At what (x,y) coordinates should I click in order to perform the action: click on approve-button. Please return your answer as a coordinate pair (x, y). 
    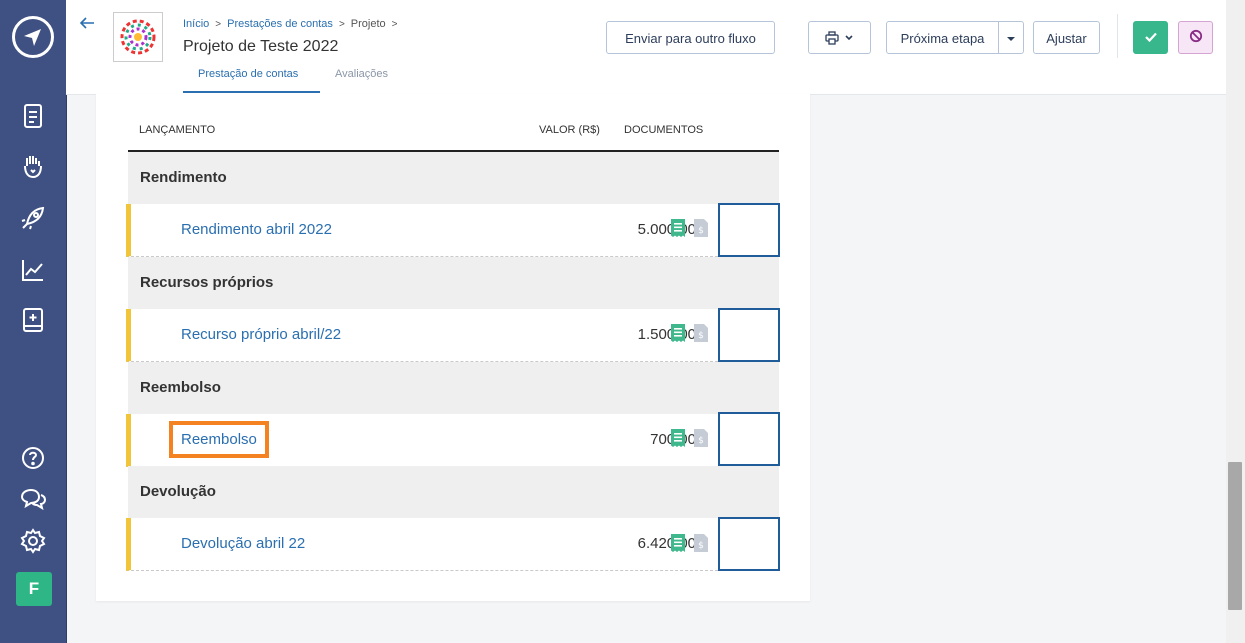
    Looking at the image, I should click on (1150, 37).